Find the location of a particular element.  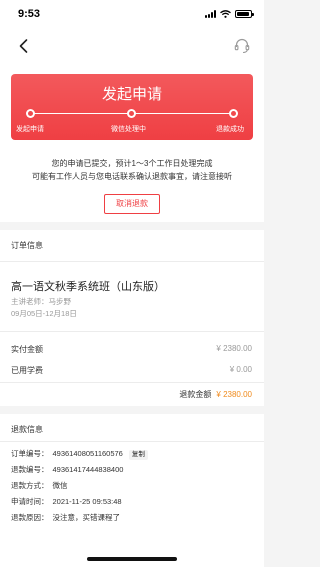

refund-amount-label: 退款金额 is located at coordinates (195, 394).